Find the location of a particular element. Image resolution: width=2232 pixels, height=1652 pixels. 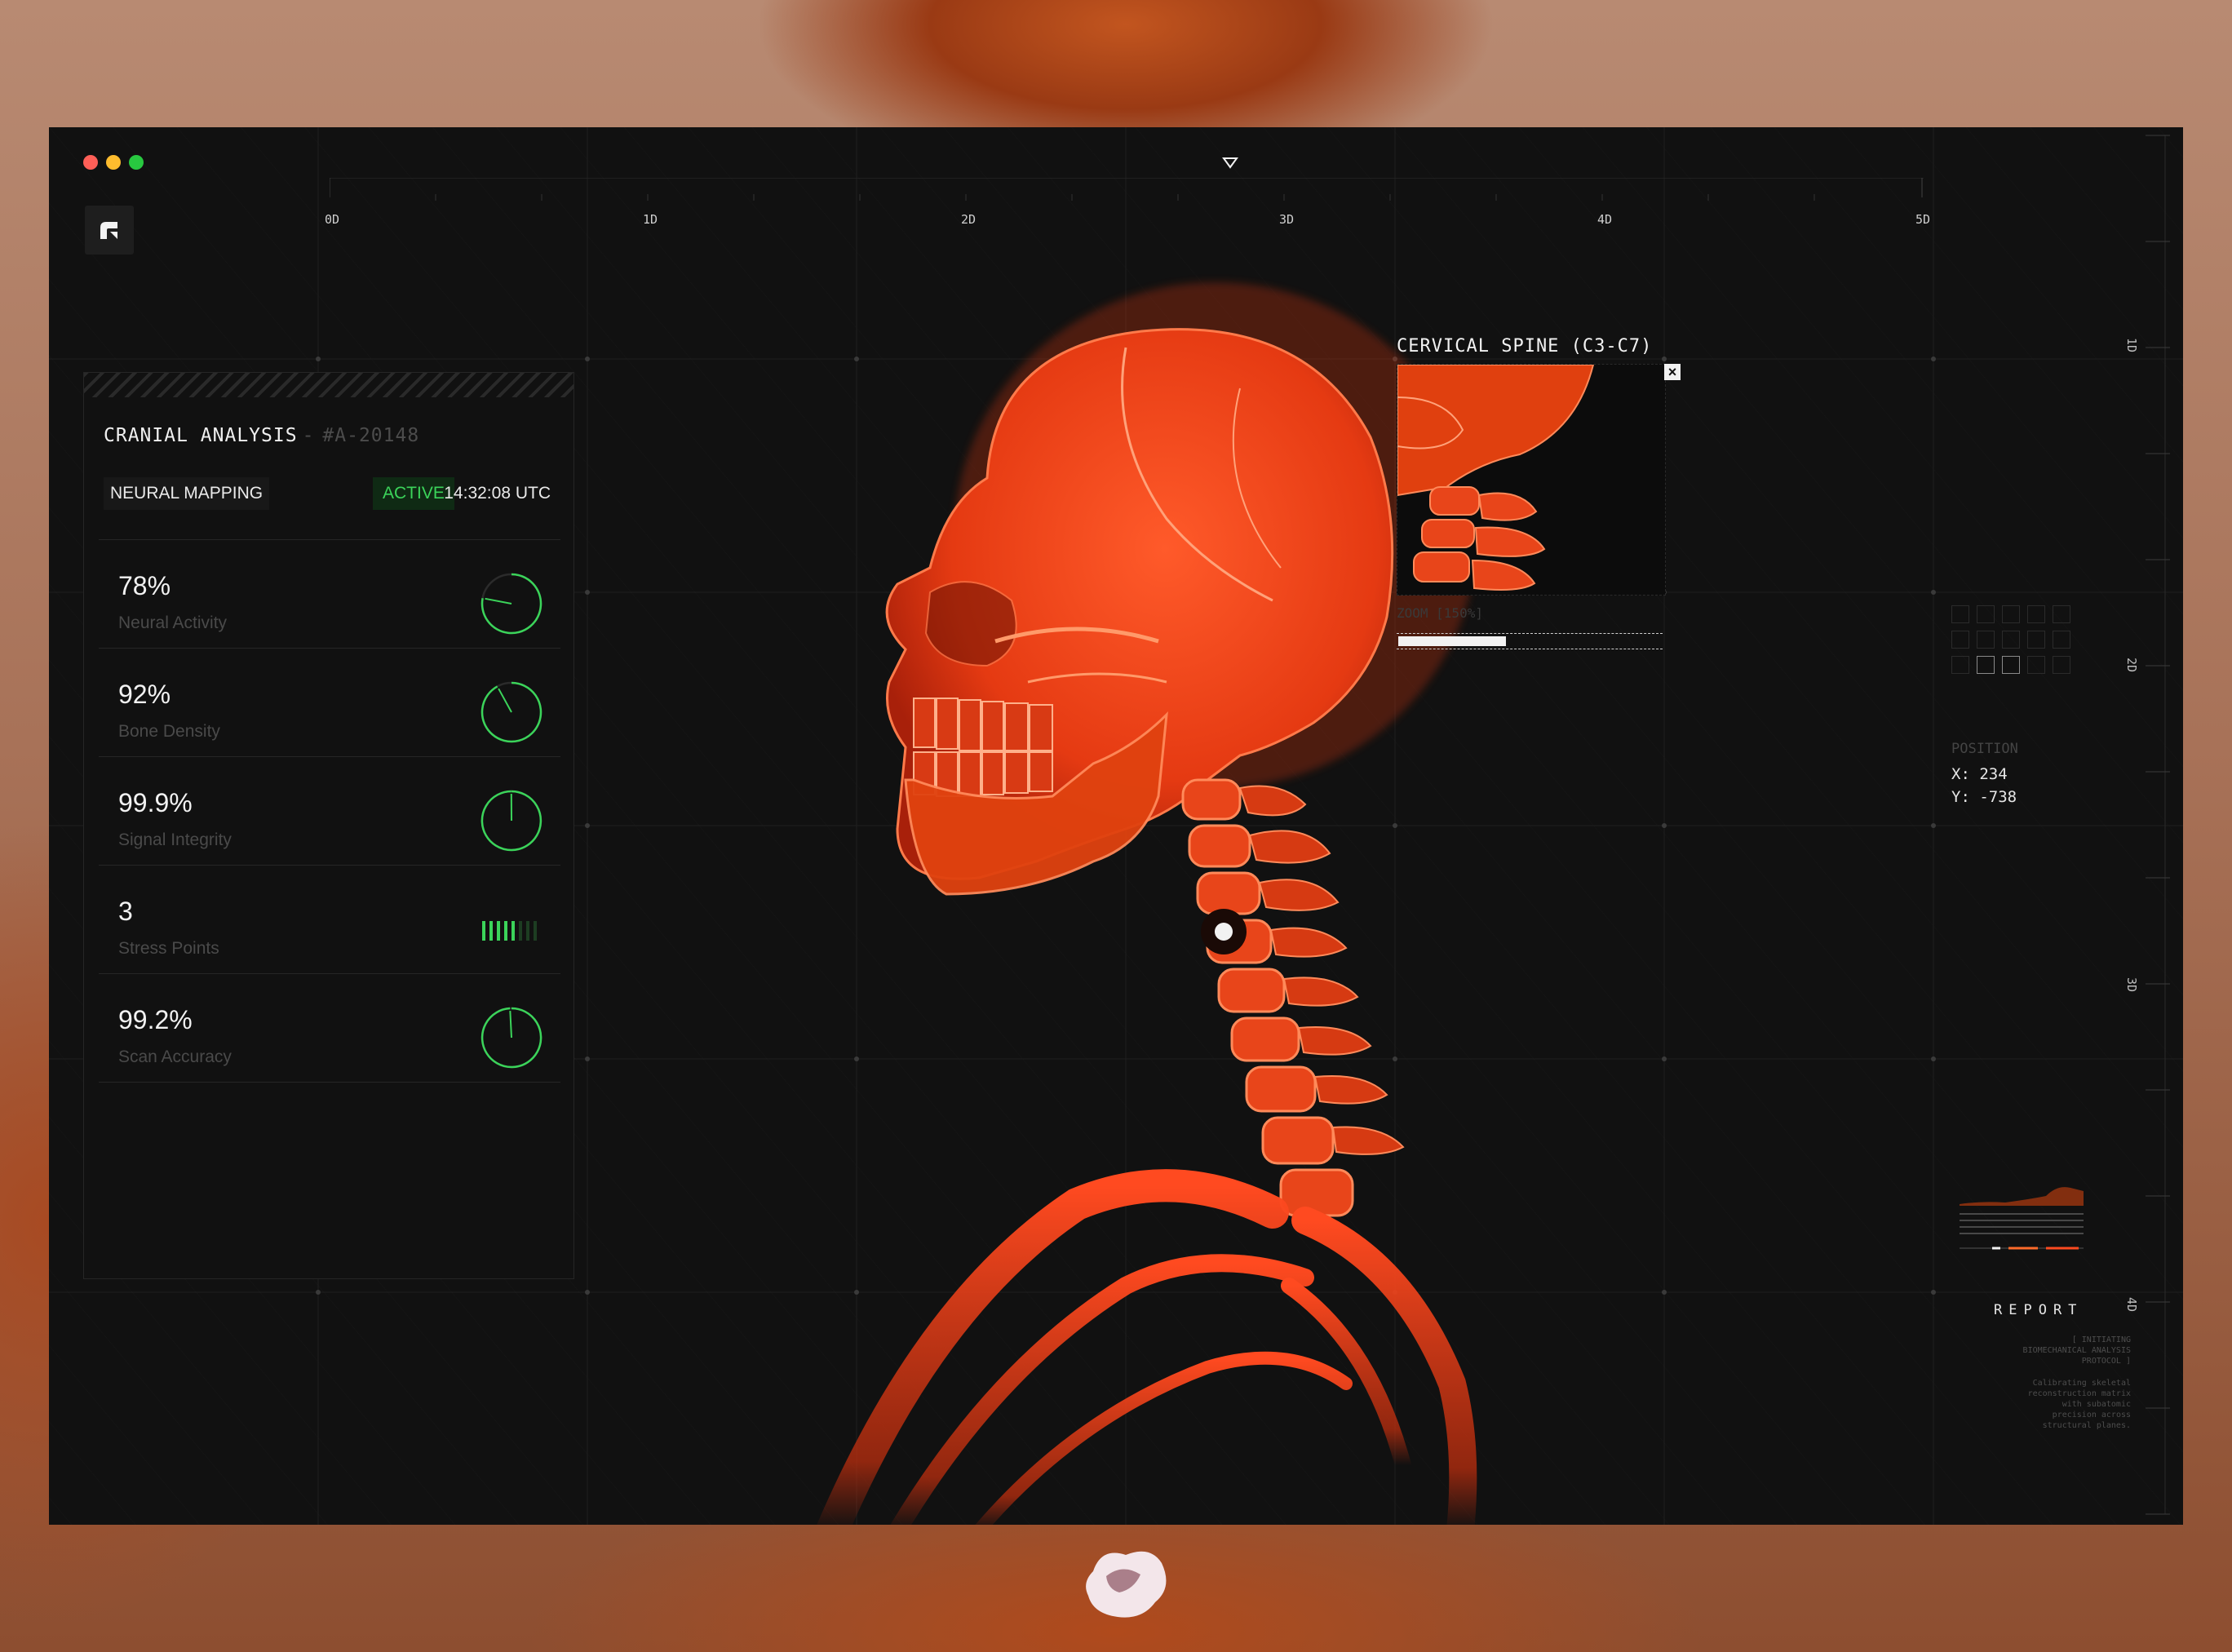

ruler-label: 2D is located at coordinates (968, 219).